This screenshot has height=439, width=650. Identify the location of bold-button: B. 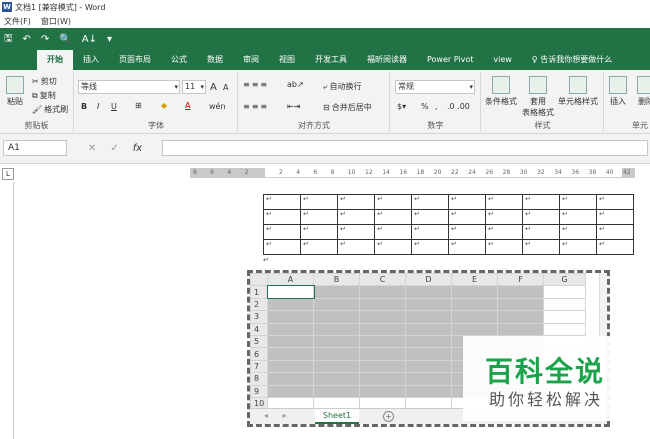
(84, 106).